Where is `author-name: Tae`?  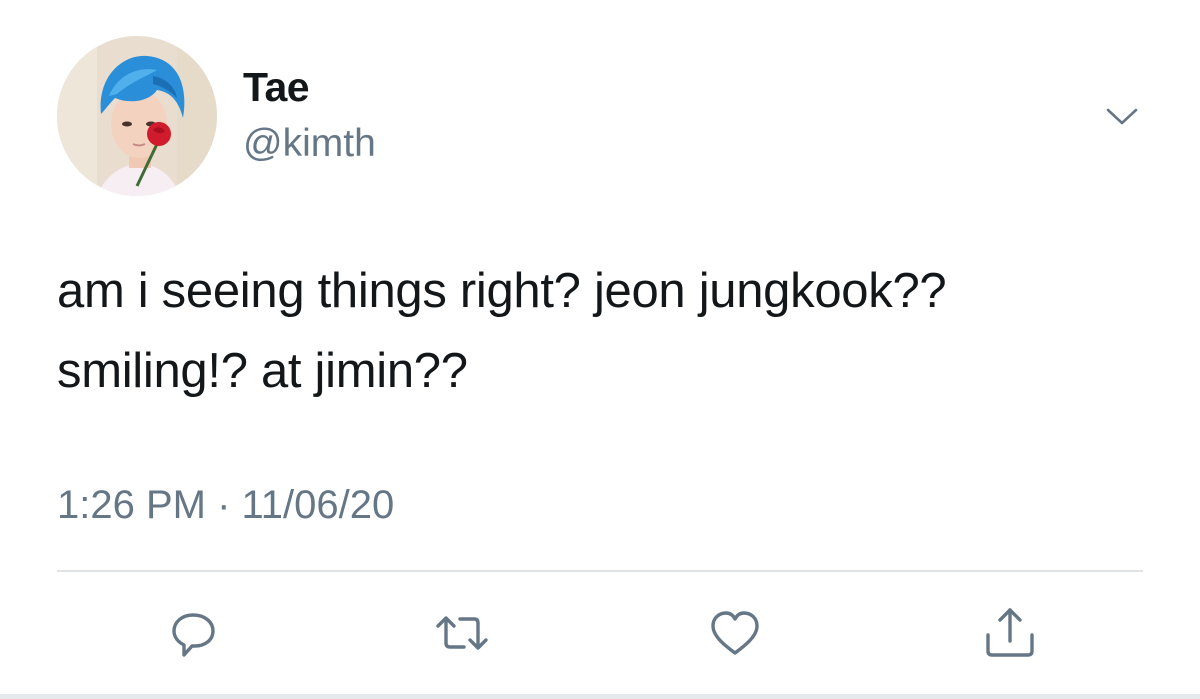 author-name: Tae is located at coordinates (276, 87).